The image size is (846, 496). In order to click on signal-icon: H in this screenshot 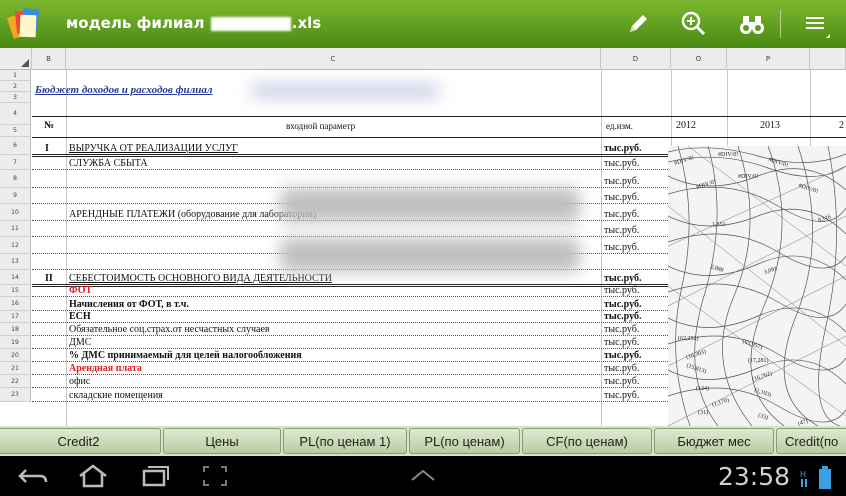, I will do `click(803, 478)`.